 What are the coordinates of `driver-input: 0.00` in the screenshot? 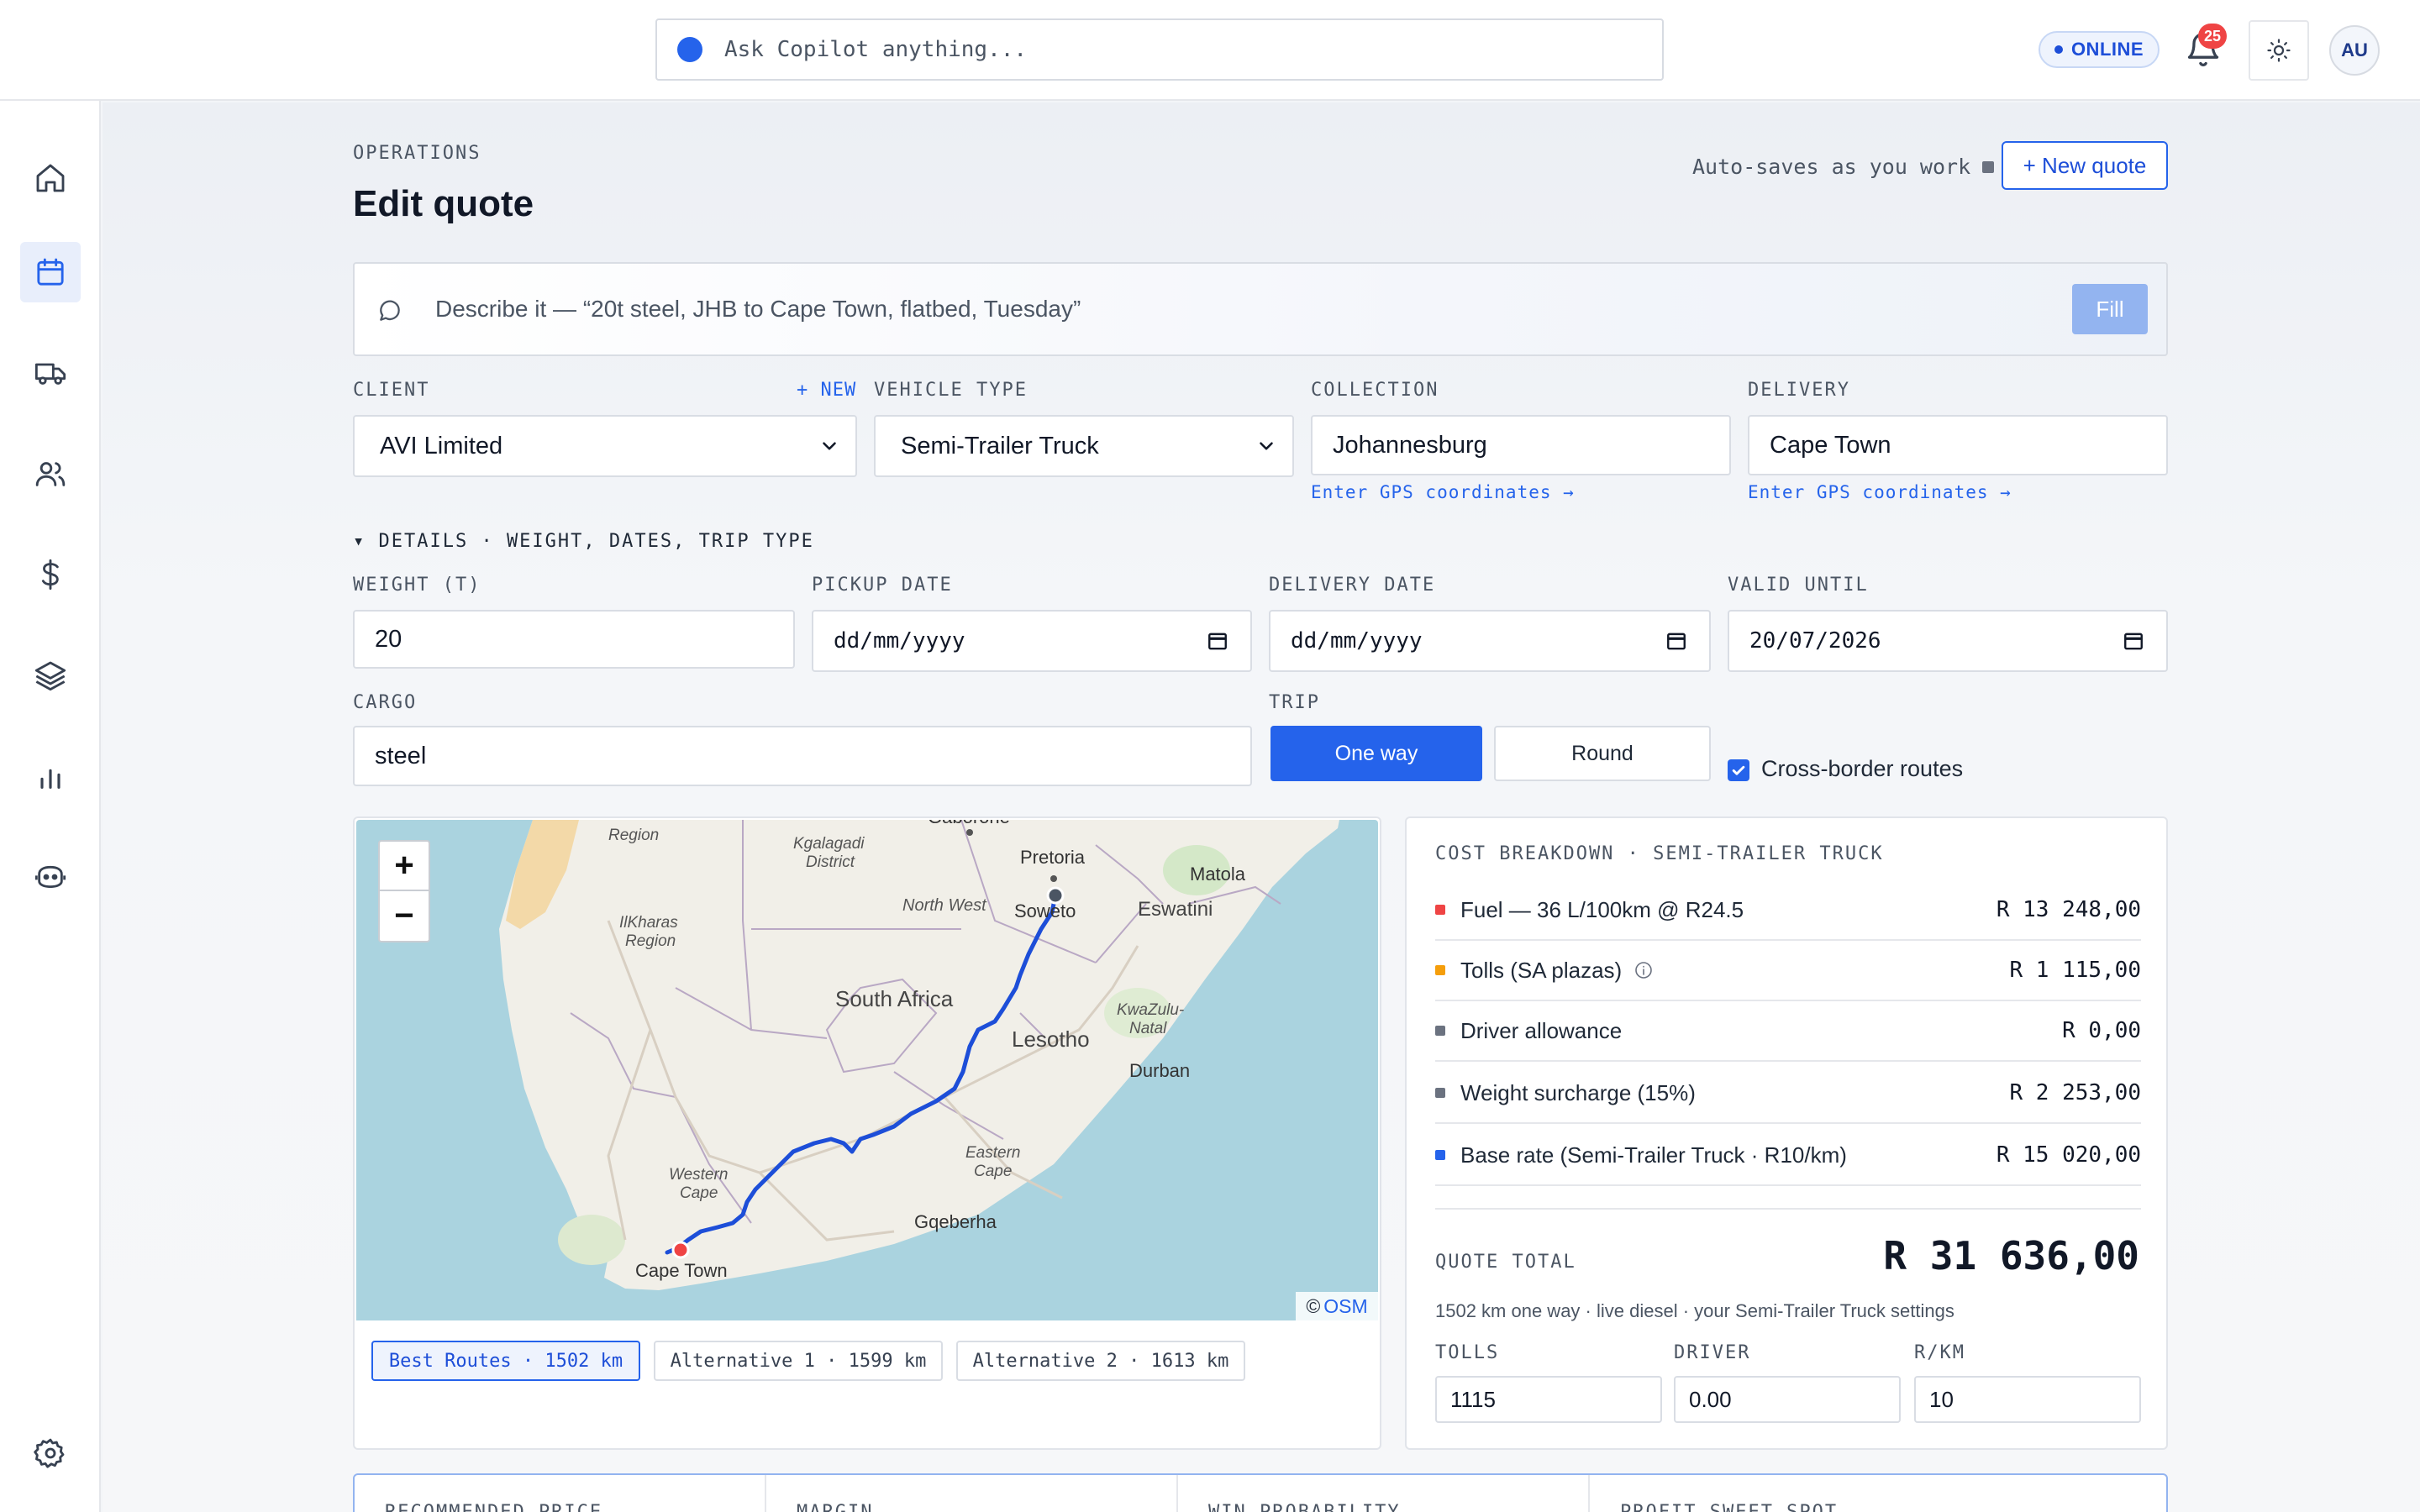 It's located at (1788, 1399).